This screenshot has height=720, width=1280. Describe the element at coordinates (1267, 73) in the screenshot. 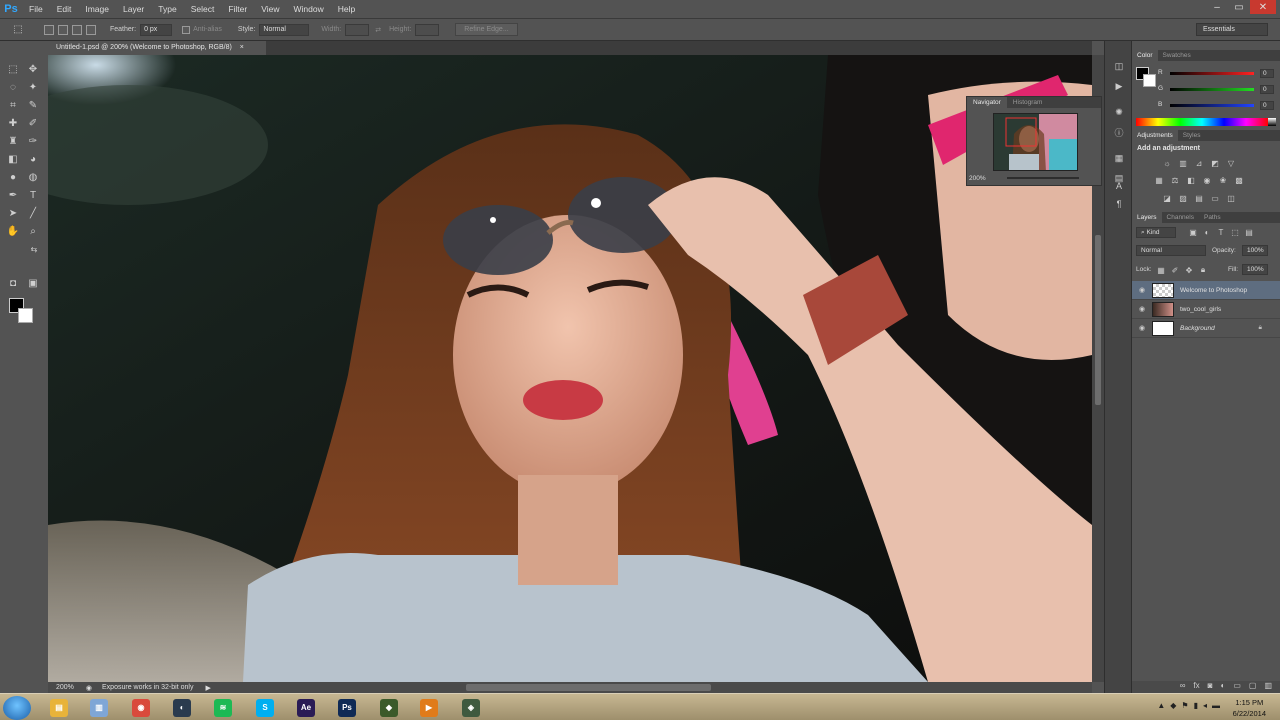

I see `red-value: 0` at that location.